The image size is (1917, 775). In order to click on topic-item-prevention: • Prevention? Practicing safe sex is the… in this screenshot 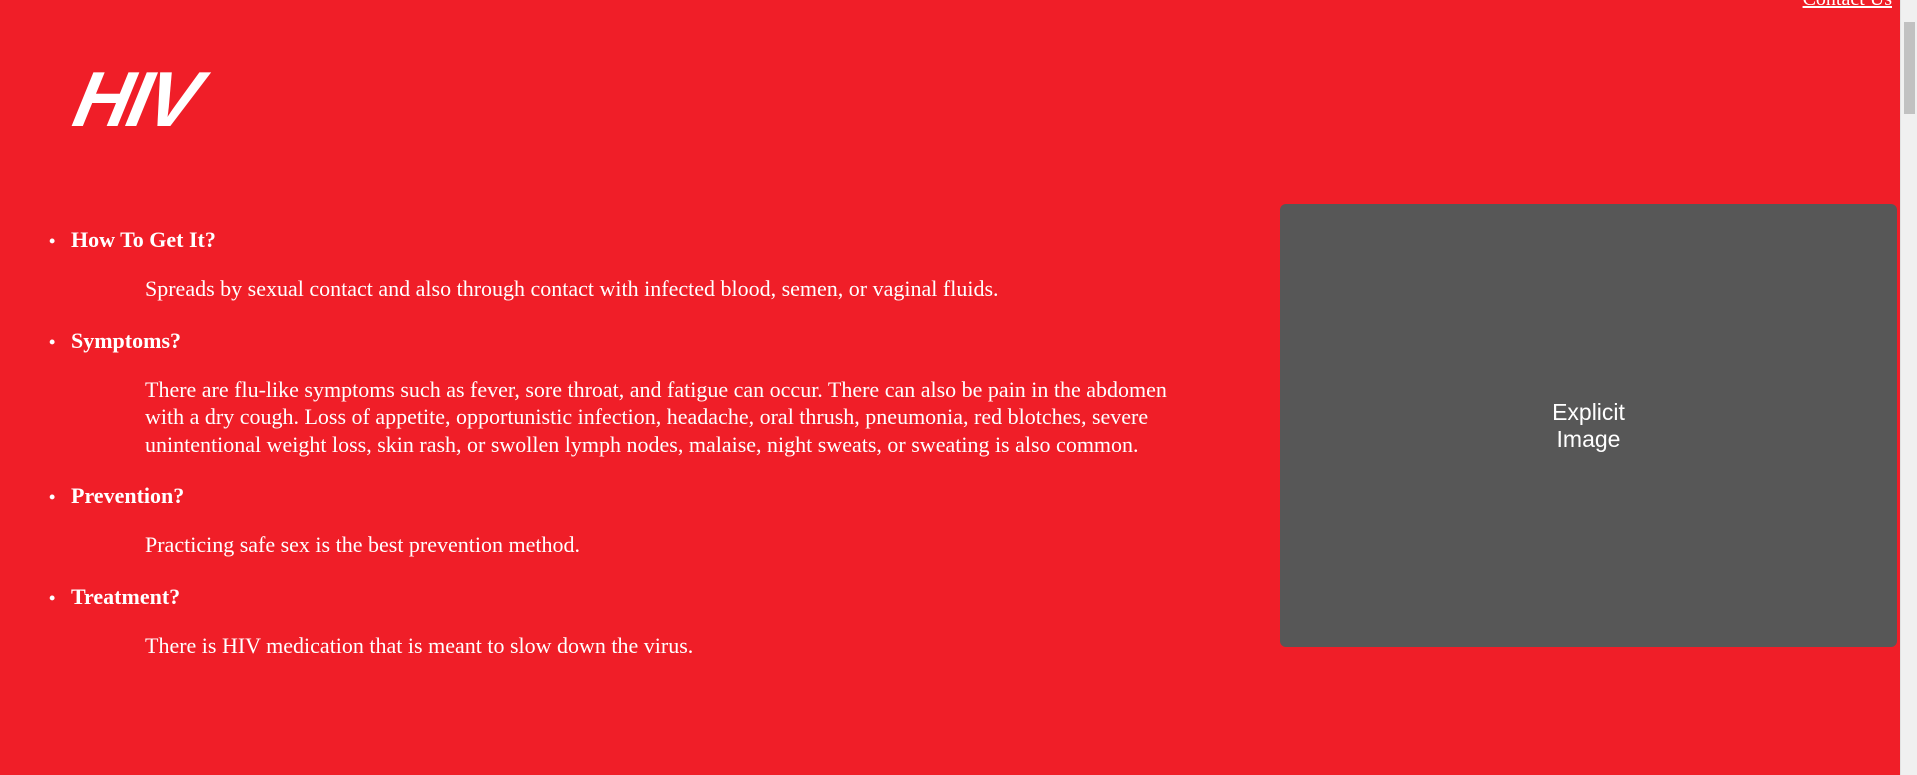, I will do `click(599, 519)`.